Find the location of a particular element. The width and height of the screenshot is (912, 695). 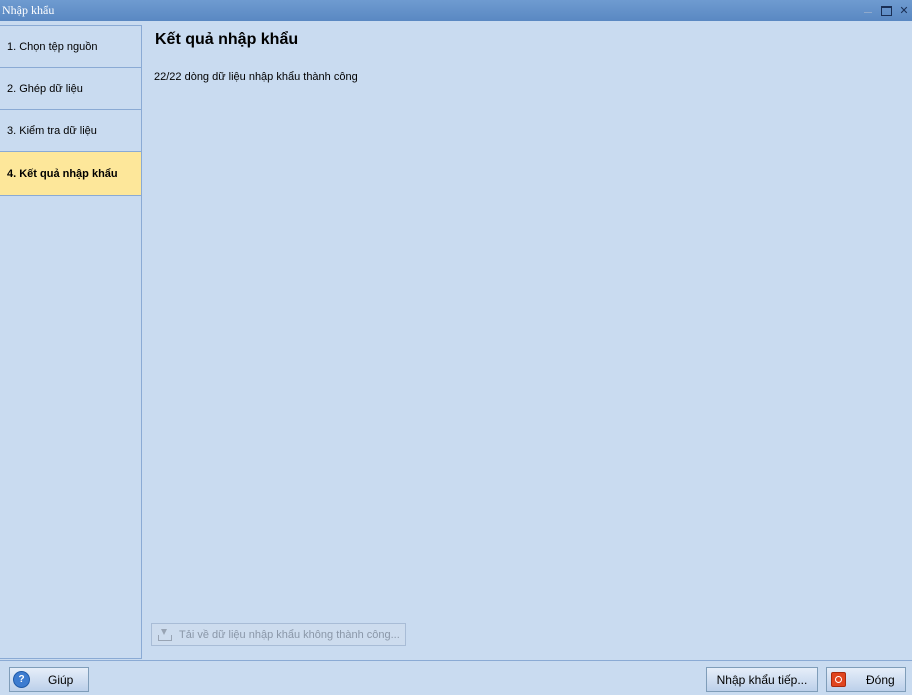

minimize-button is located at coordinates (868, 11).